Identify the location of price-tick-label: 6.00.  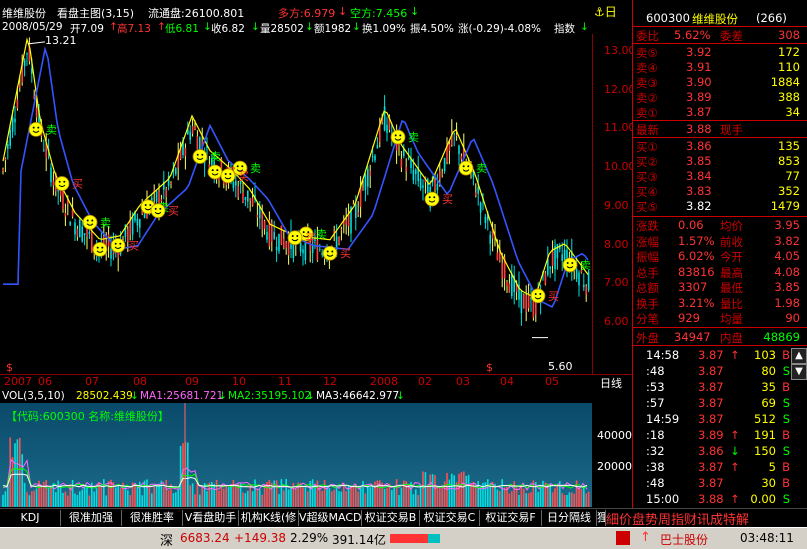
(616, 321).